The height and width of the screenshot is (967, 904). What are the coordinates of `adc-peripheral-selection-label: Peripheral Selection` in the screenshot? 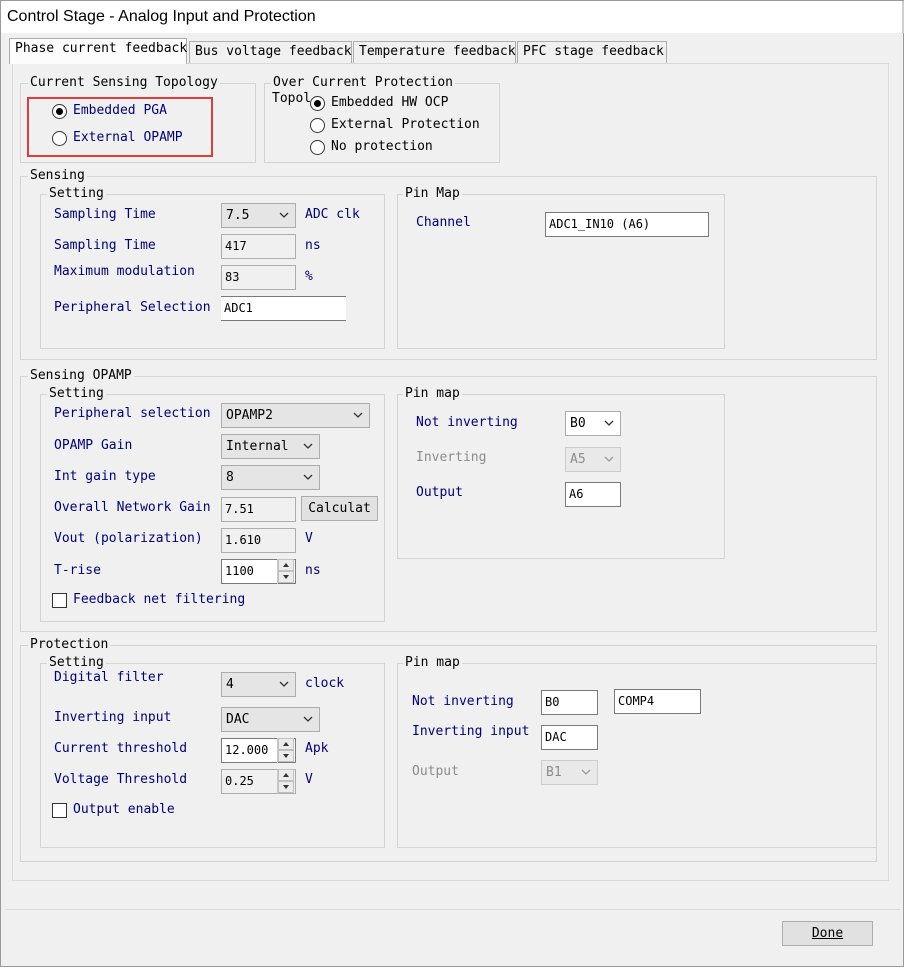 It's located at (132, 307).